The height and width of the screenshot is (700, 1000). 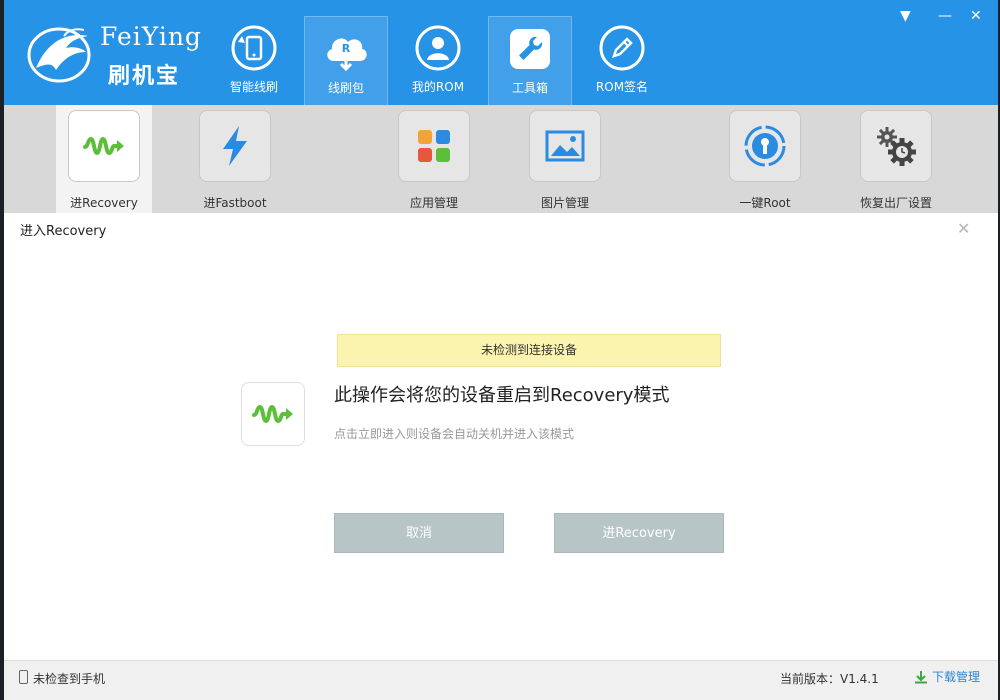 What do you see at coordinates (529, 88) in the screenshot?
I see `nav-label: 工具箱` at bounding box center [529, 88].